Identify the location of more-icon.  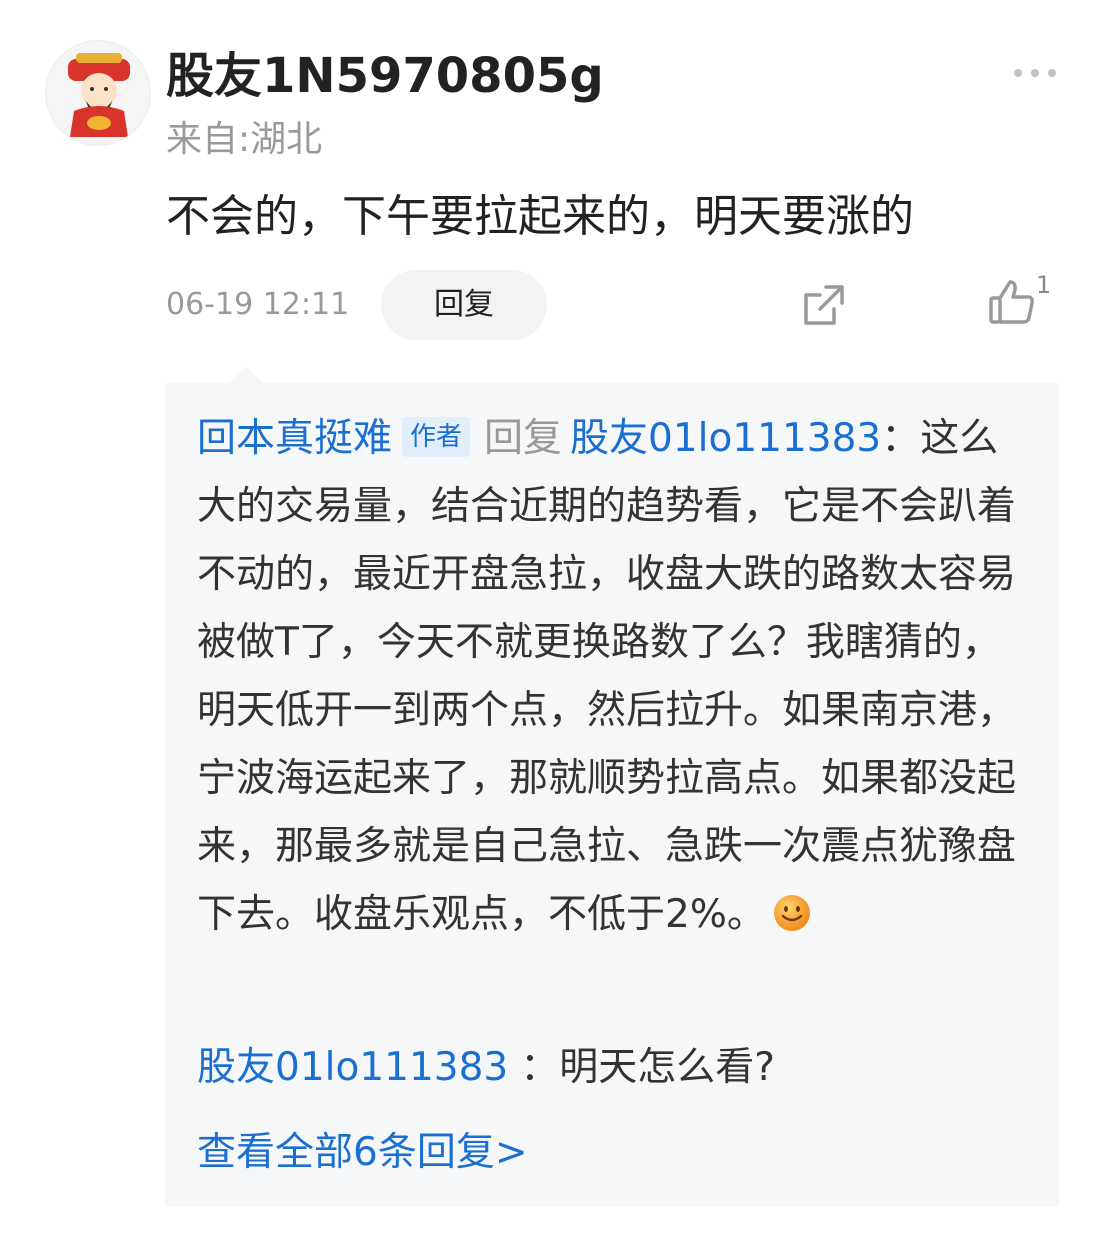
(1035, 73).